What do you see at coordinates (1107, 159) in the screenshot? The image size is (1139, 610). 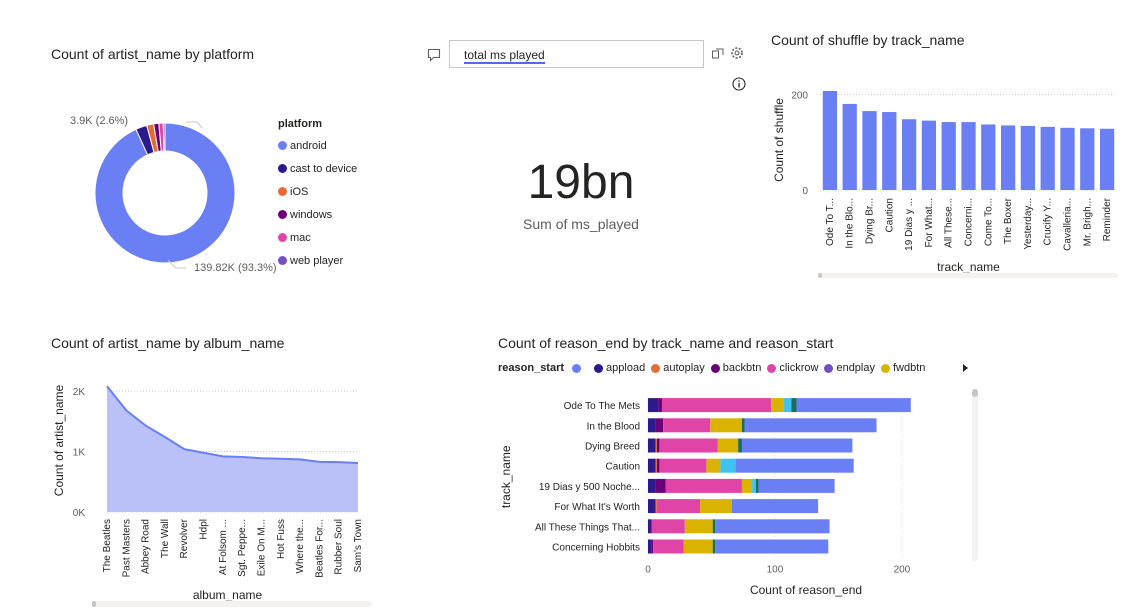 I see `bar-reminder` at bounding box center [1107, 159].